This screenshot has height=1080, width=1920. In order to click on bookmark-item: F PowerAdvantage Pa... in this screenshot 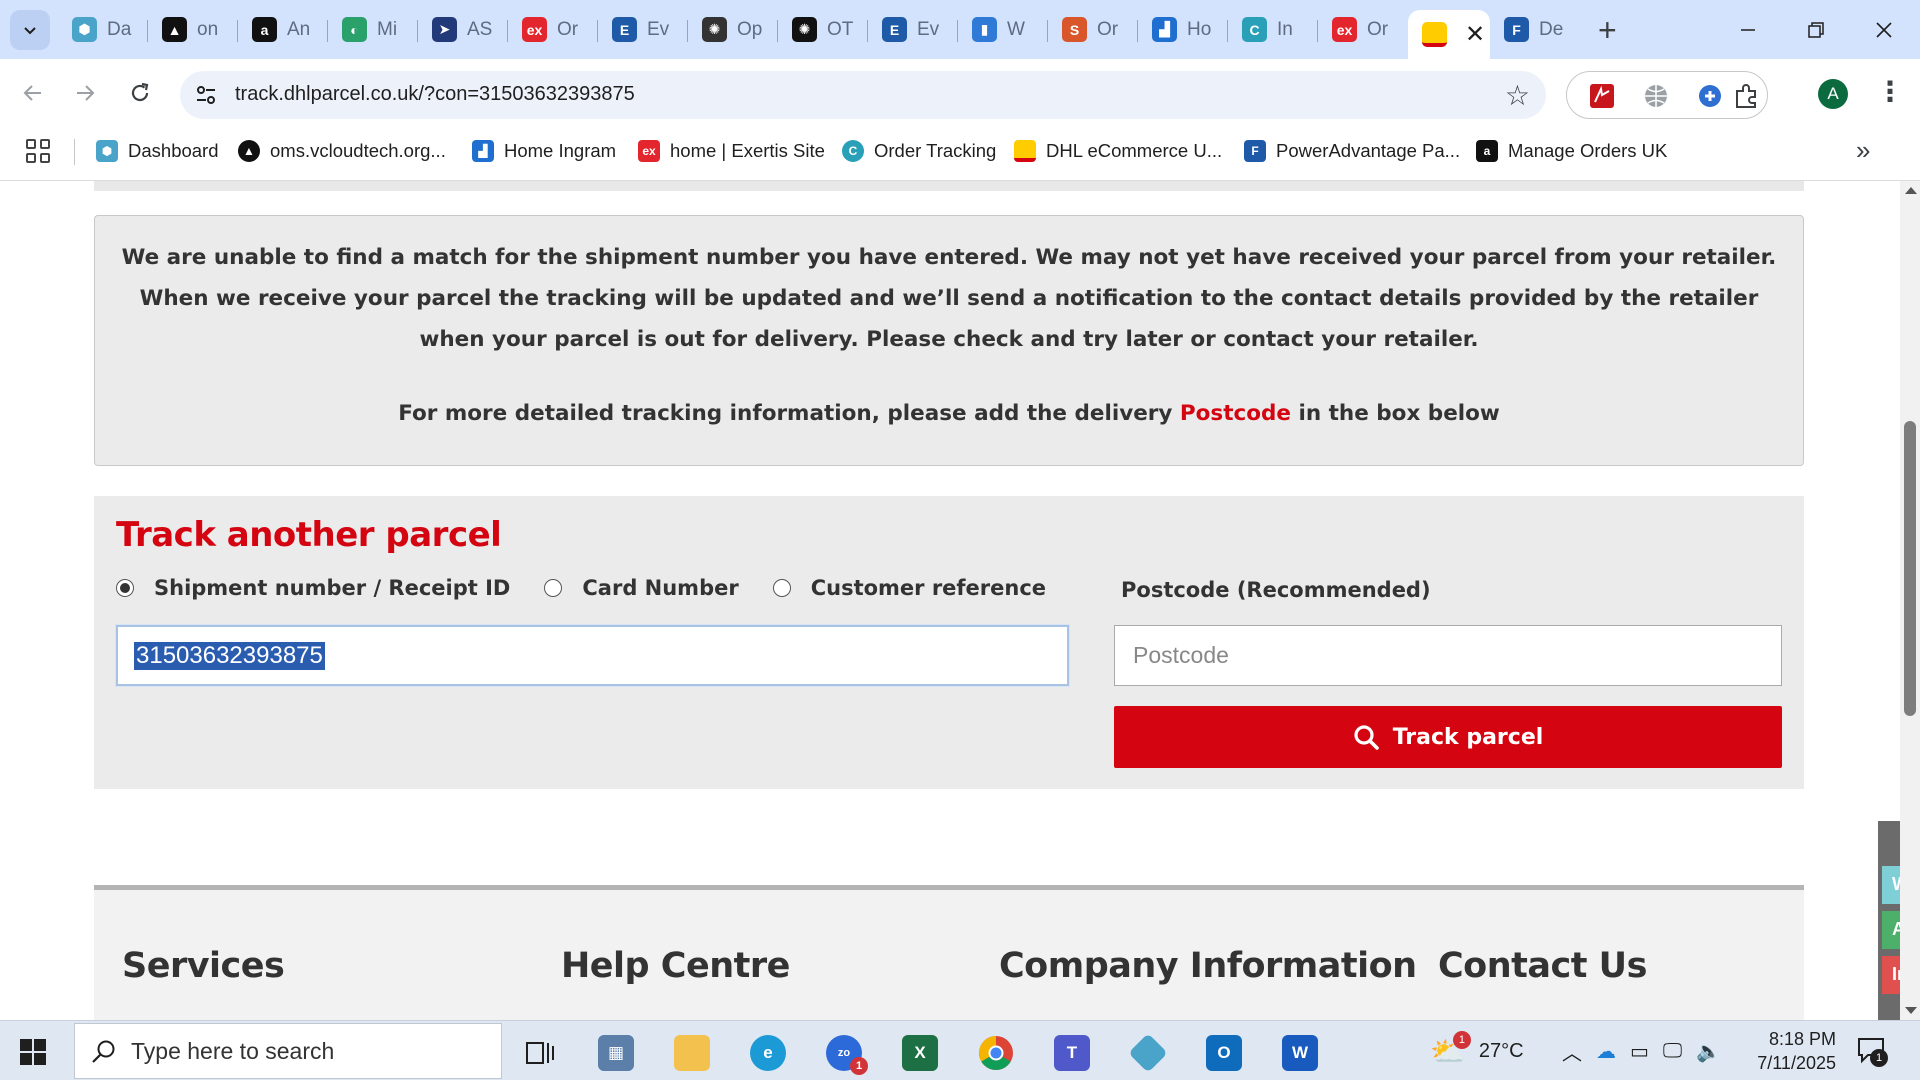, I will do `click(1352, 151)`.